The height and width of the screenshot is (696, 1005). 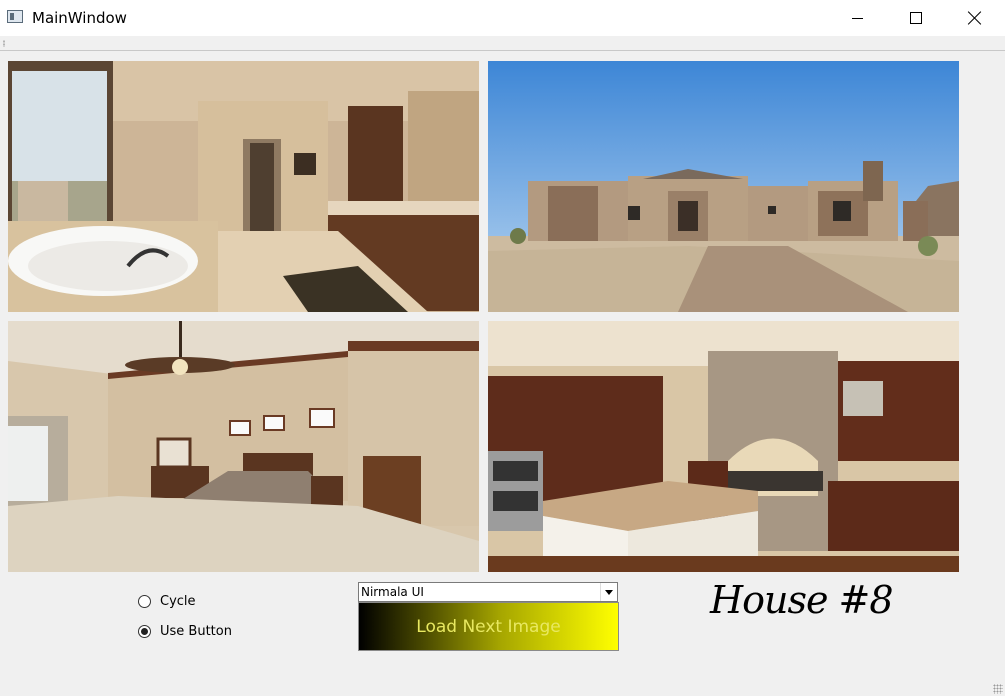 I want to click on close-icon, so click(x=975, y=18).